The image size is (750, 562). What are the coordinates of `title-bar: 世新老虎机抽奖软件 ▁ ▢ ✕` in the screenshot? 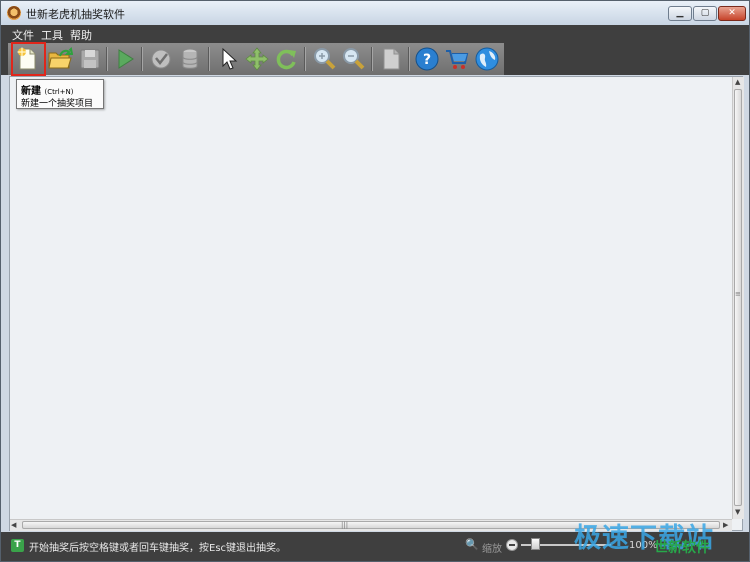 It's located at (375, 13).